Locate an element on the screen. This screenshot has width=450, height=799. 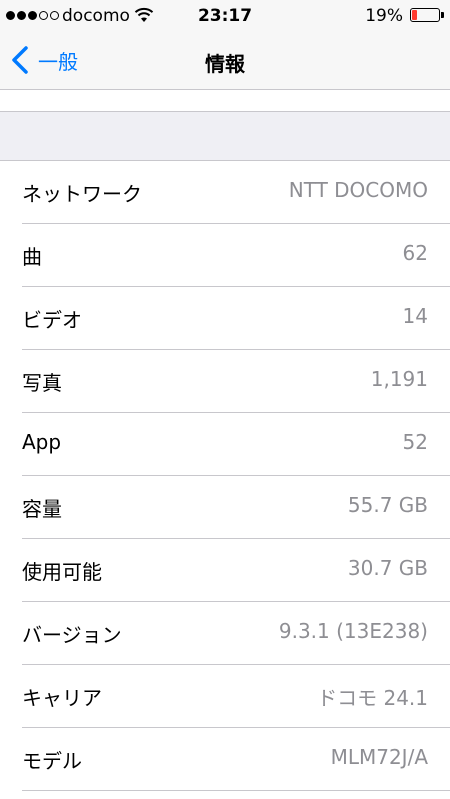
row-label: モデル is located at coordinates (52, 761).